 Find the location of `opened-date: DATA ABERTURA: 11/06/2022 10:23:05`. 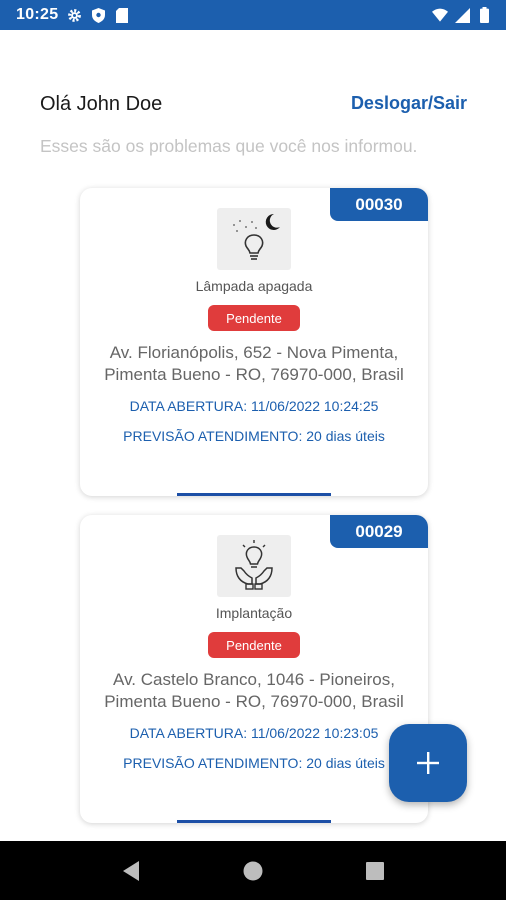

opened-date: DATA ABERTURA: 11/06/2022 10:23:05 is located at coordinates (254, 733).